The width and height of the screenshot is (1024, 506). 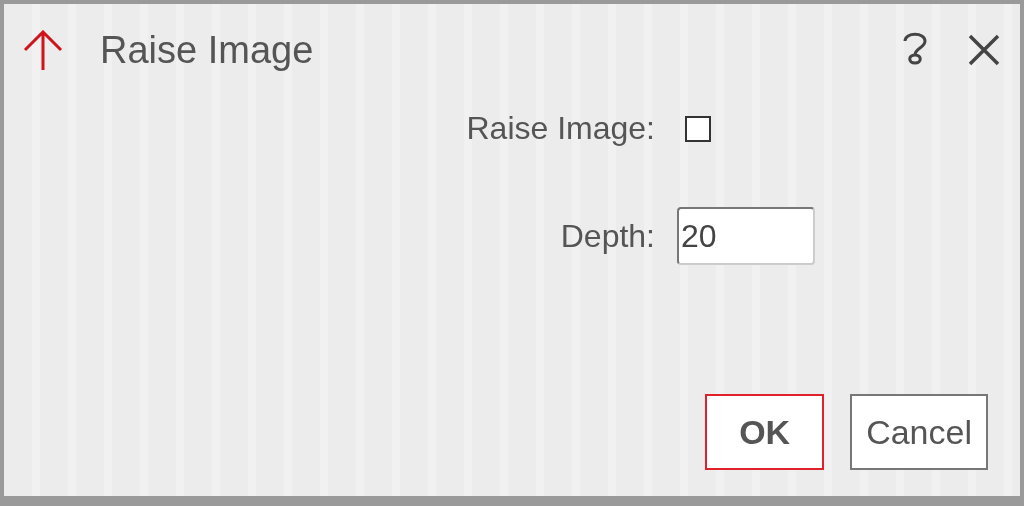 What do you see at coordinates (919, 432) in the screenshot?
I see `cancel-button: Cancel` at bounding box center [919, 432].